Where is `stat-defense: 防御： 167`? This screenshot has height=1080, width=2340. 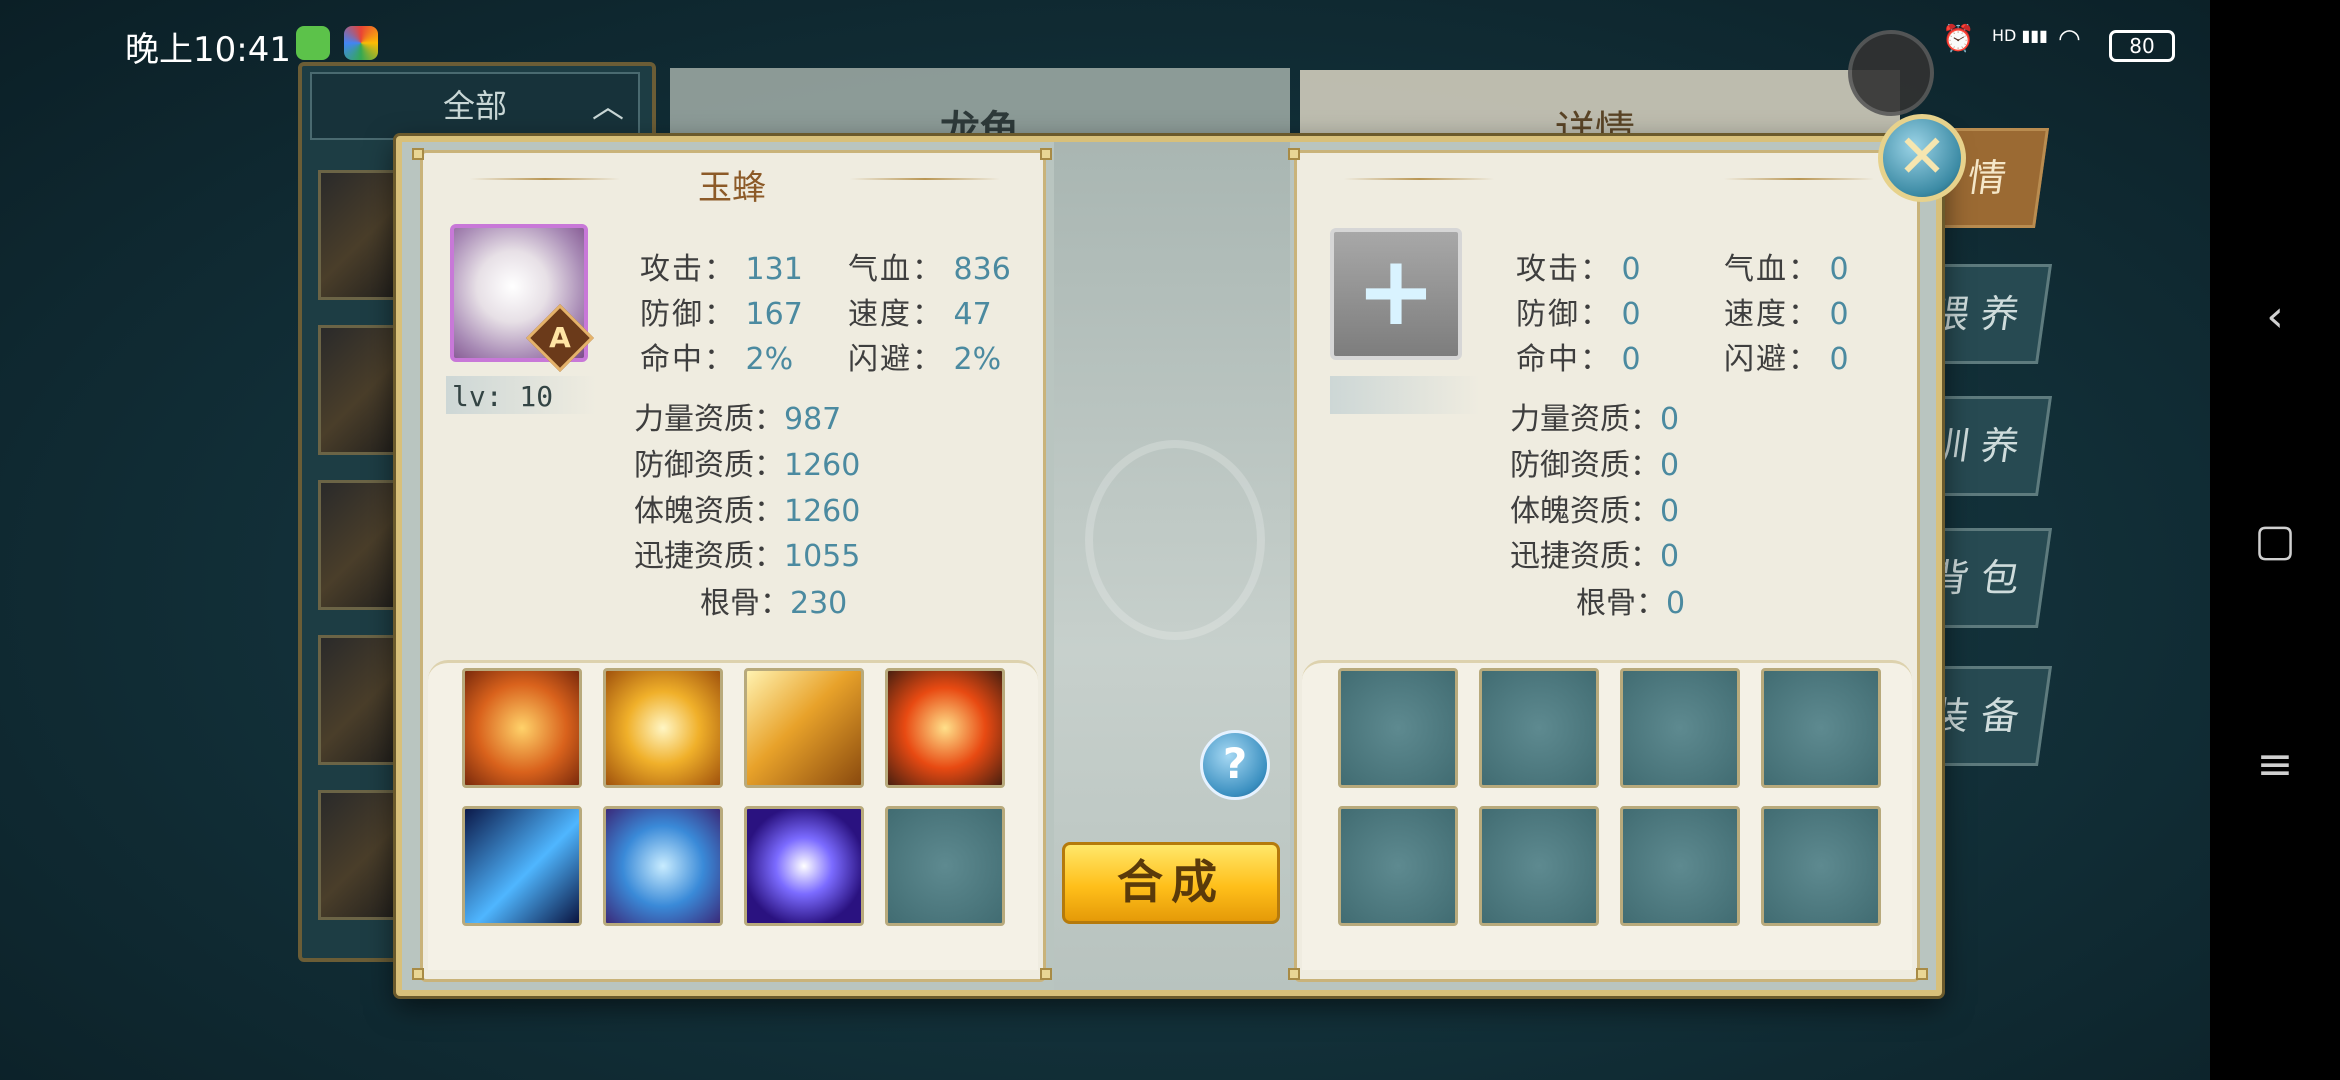 stat-defense: 防御： 167 is located at coordinates (721, 314).